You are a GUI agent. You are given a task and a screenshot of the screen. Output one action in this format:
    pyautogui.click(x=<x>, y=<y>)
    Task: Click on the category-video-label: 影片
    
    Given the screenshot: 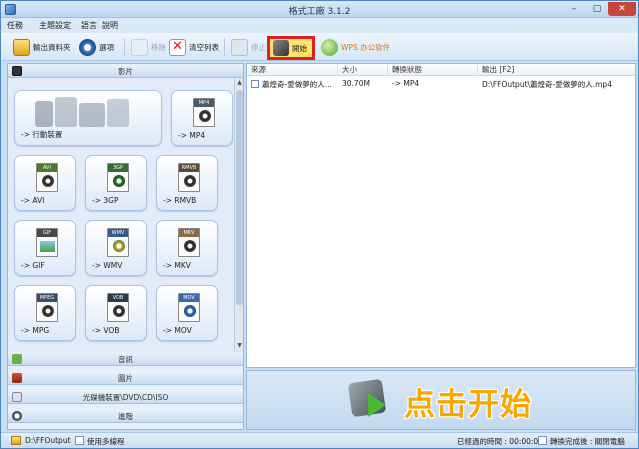 What is the action you would take?
    pyautogui.click(x=125, y=71)
    